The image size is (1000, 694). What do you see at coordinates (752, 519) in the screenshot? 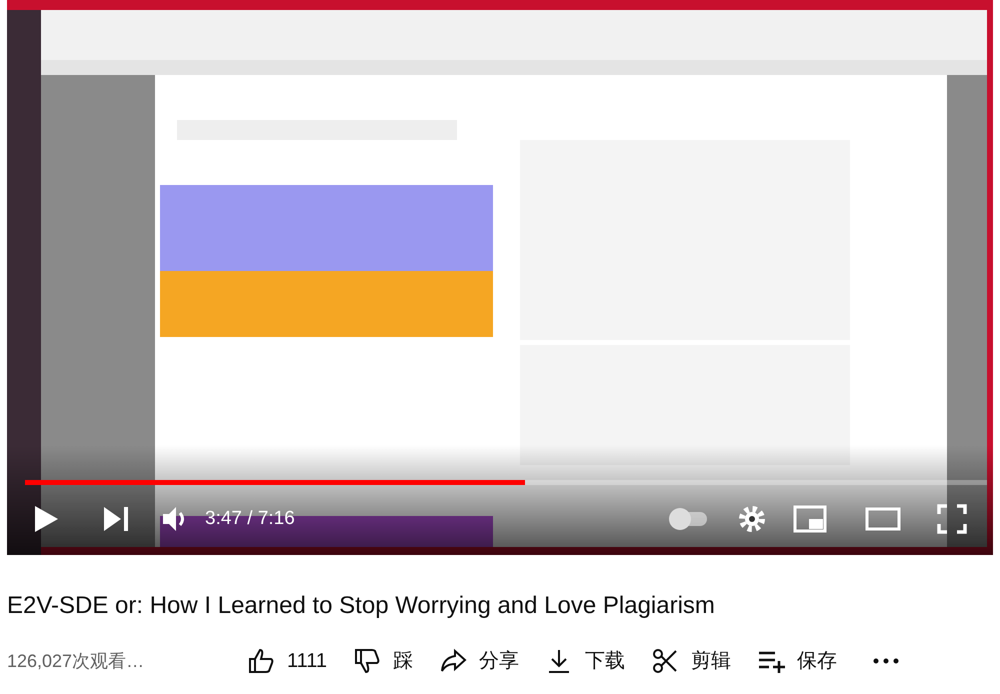
I see `settings-icon` at bounding box center [752, 519].